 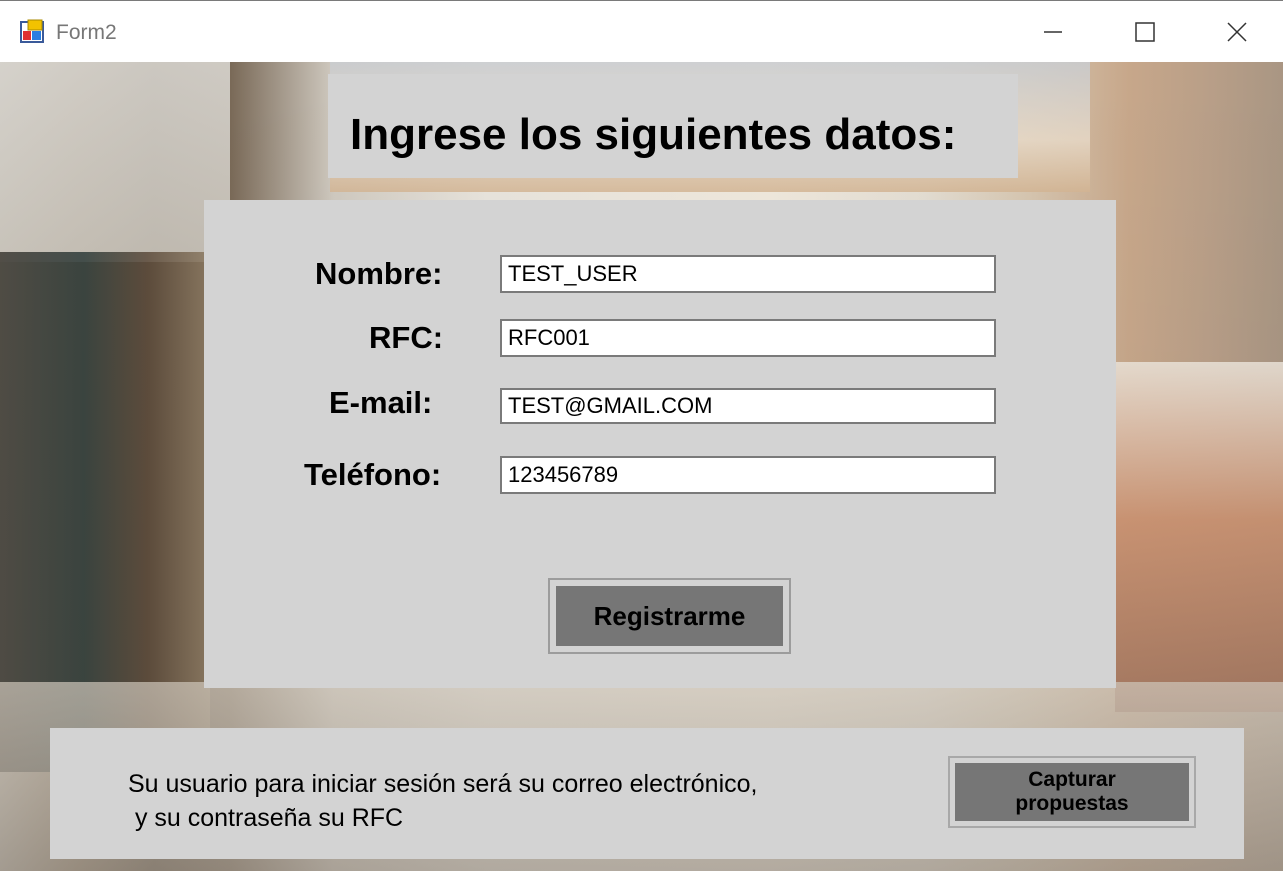 I want to click on rfc-label: RFC:, so click(x=406, y=337).